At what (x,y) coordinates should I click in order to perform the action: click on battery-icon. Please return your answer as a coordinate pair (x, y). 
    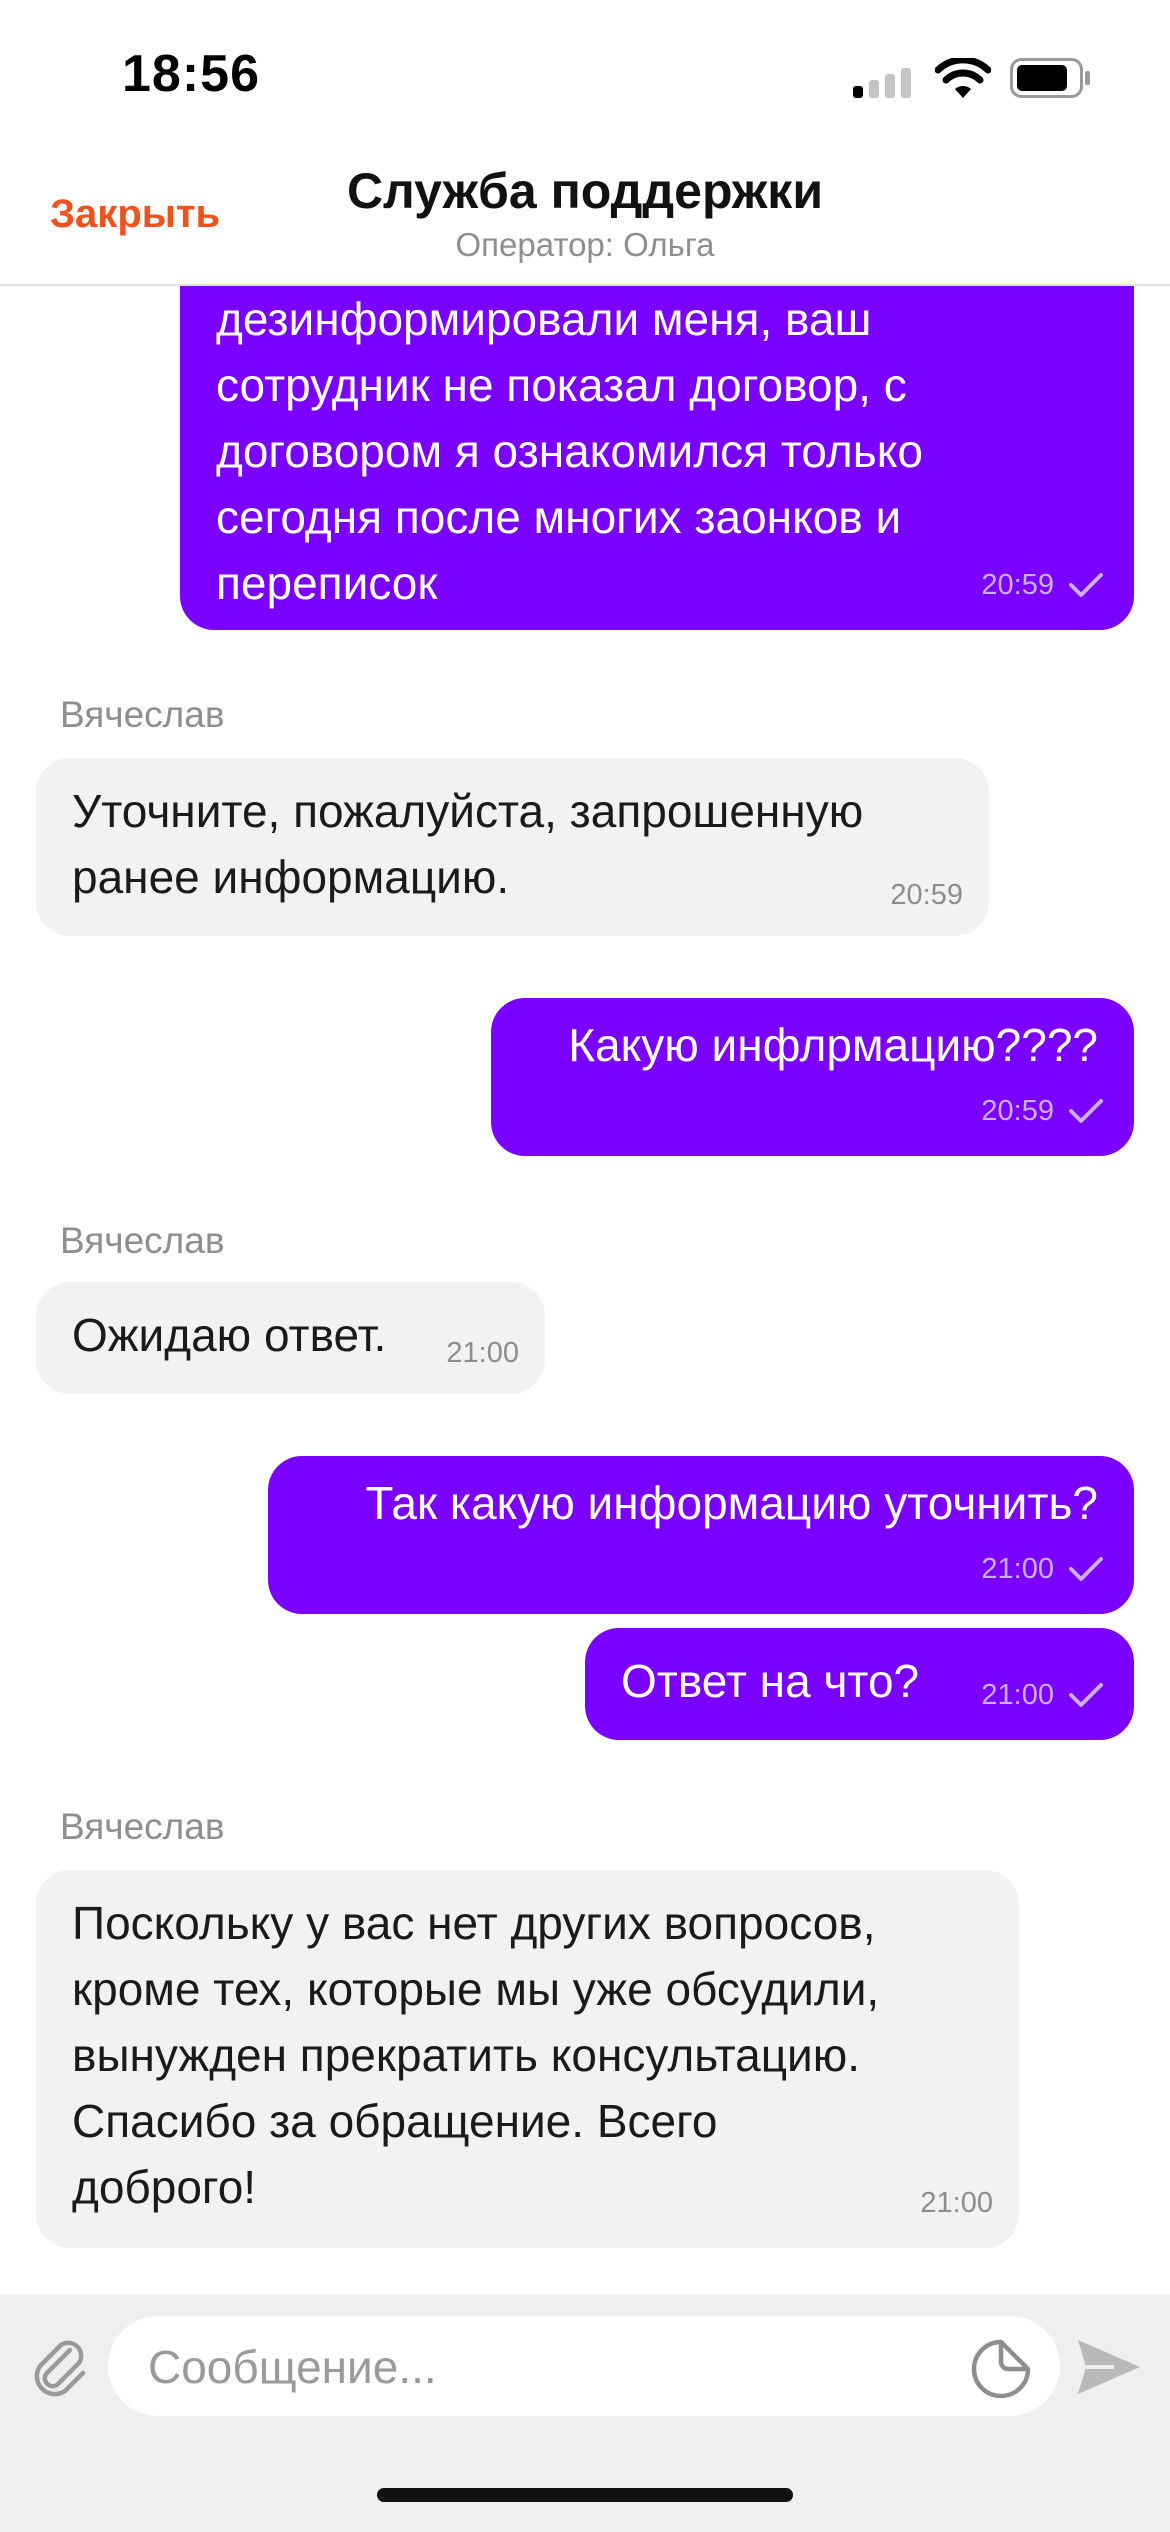
    Looking at the image, I should click on (1050, 78).